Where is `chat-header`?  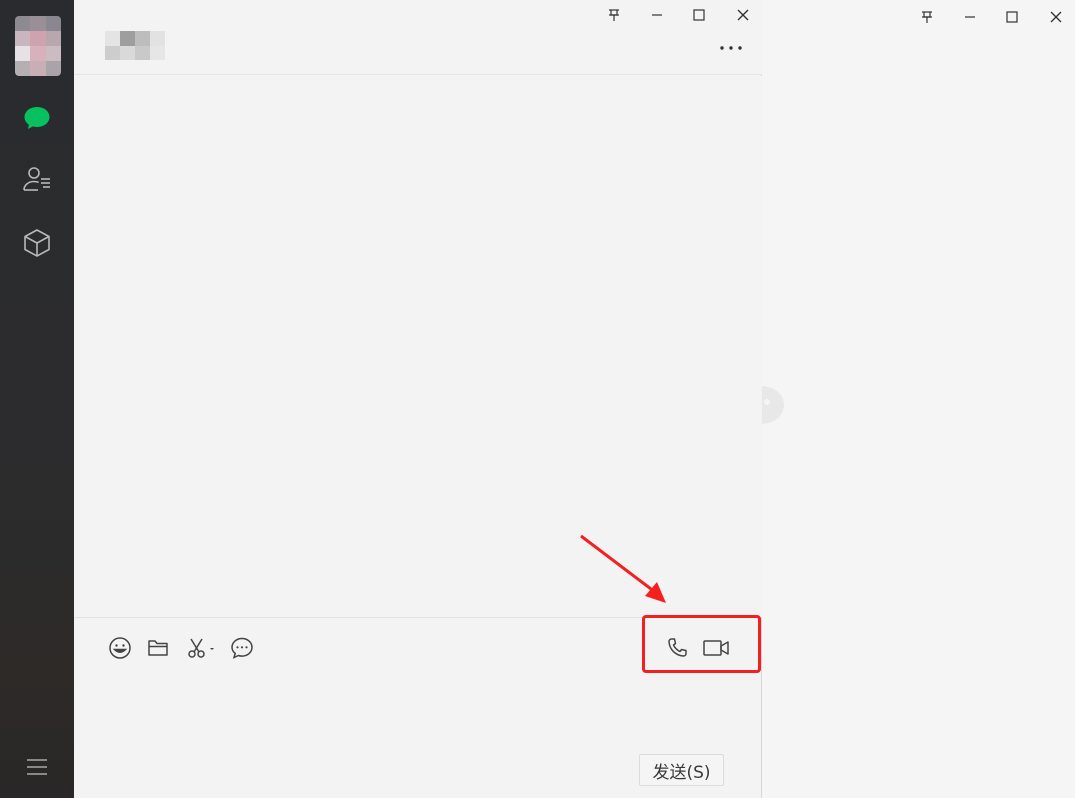
chat-header is located at coordinates (418, 37).